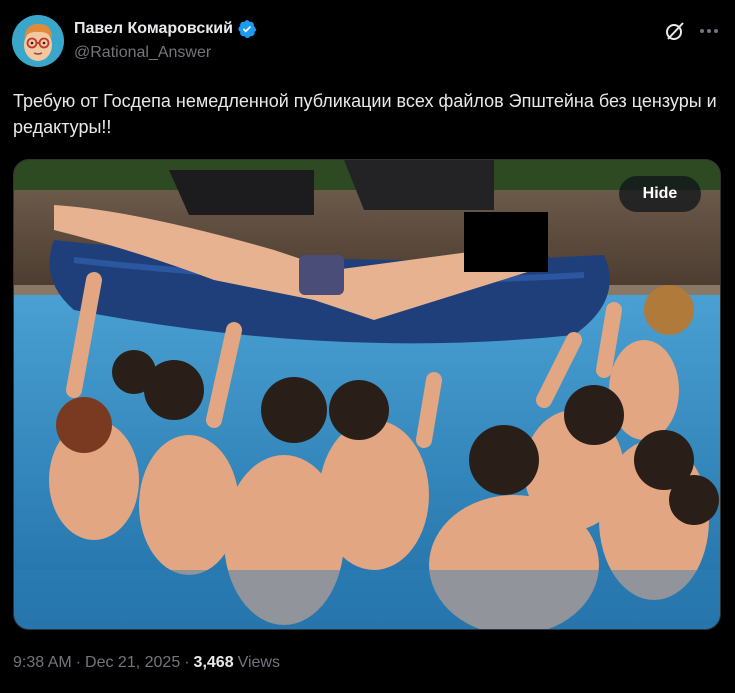 The image size is (735, 693). I want to click on tweet-meta: 9:38 AM · Dec 21, 2025 · 3,468 Views, so click(146, 663).